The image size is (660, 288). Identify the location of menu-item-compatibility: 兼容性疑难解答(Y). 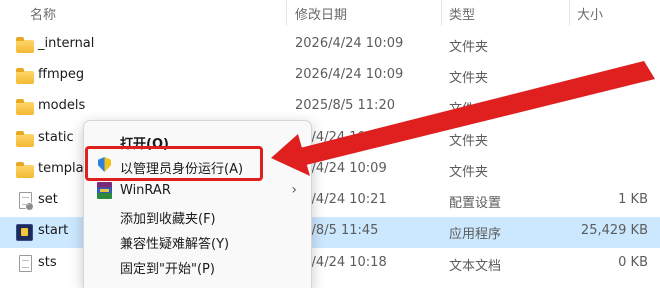
(197, 241).